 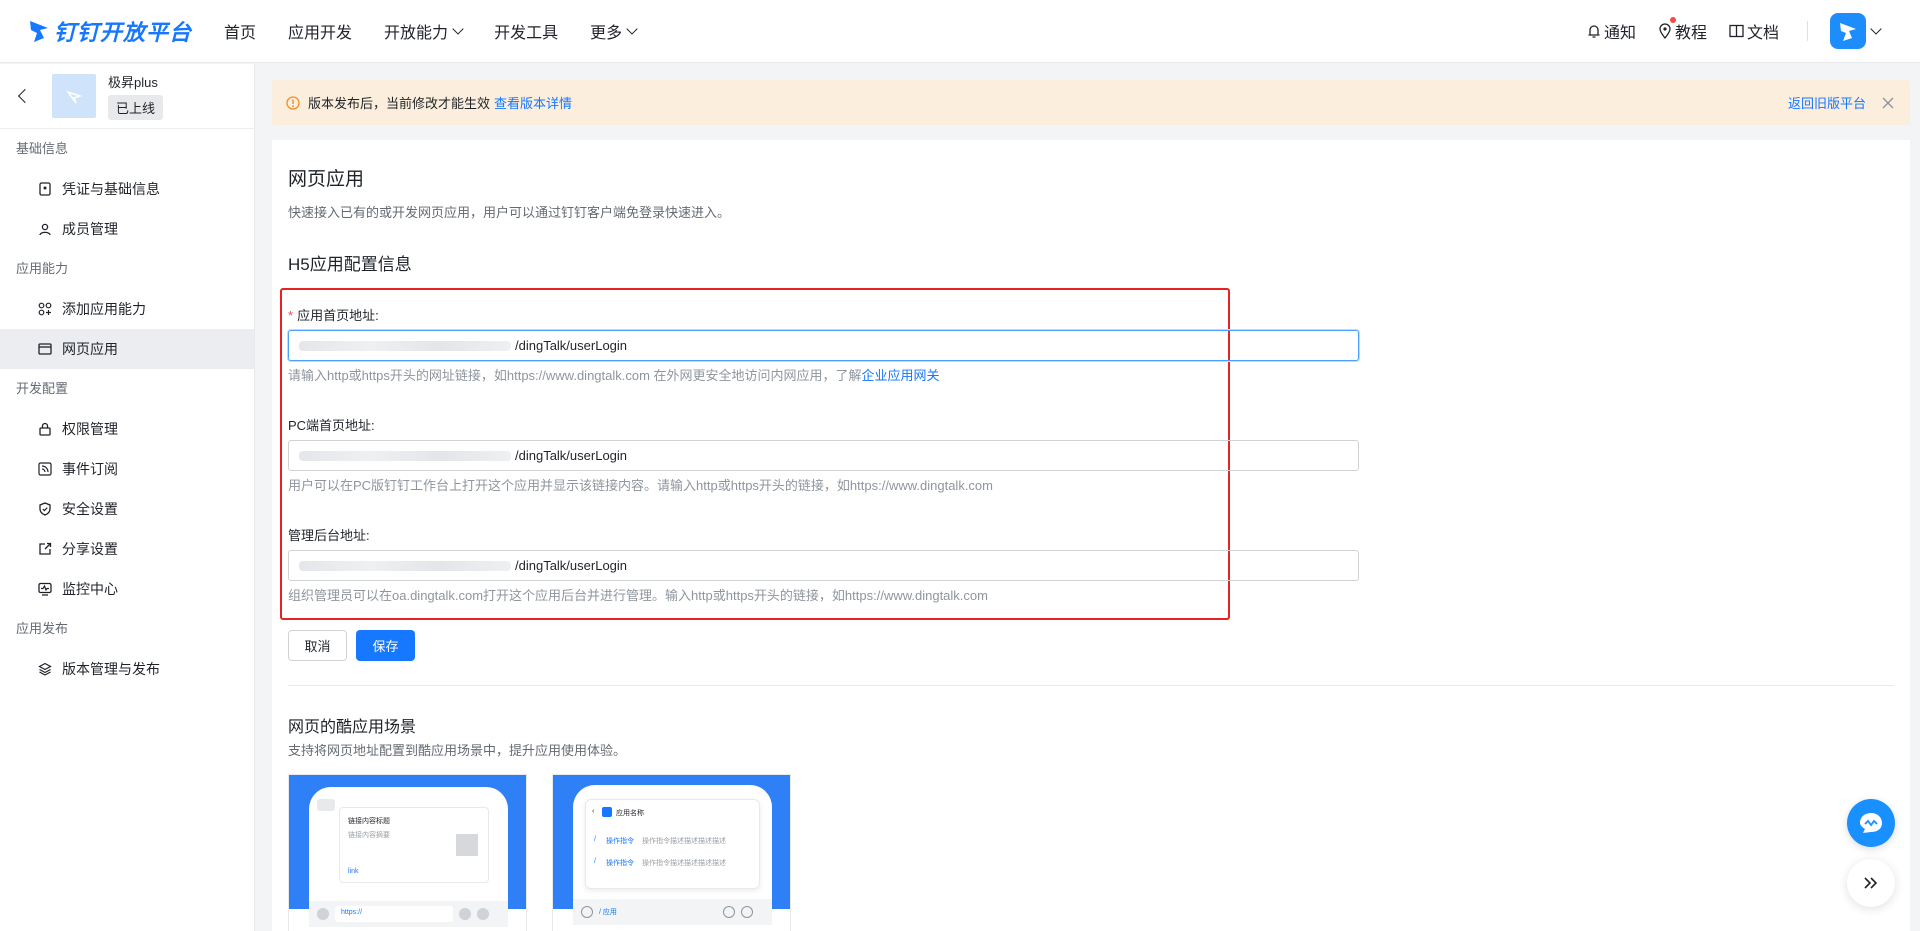 I want to click on user-avatar, so click(x=1848, y=31).